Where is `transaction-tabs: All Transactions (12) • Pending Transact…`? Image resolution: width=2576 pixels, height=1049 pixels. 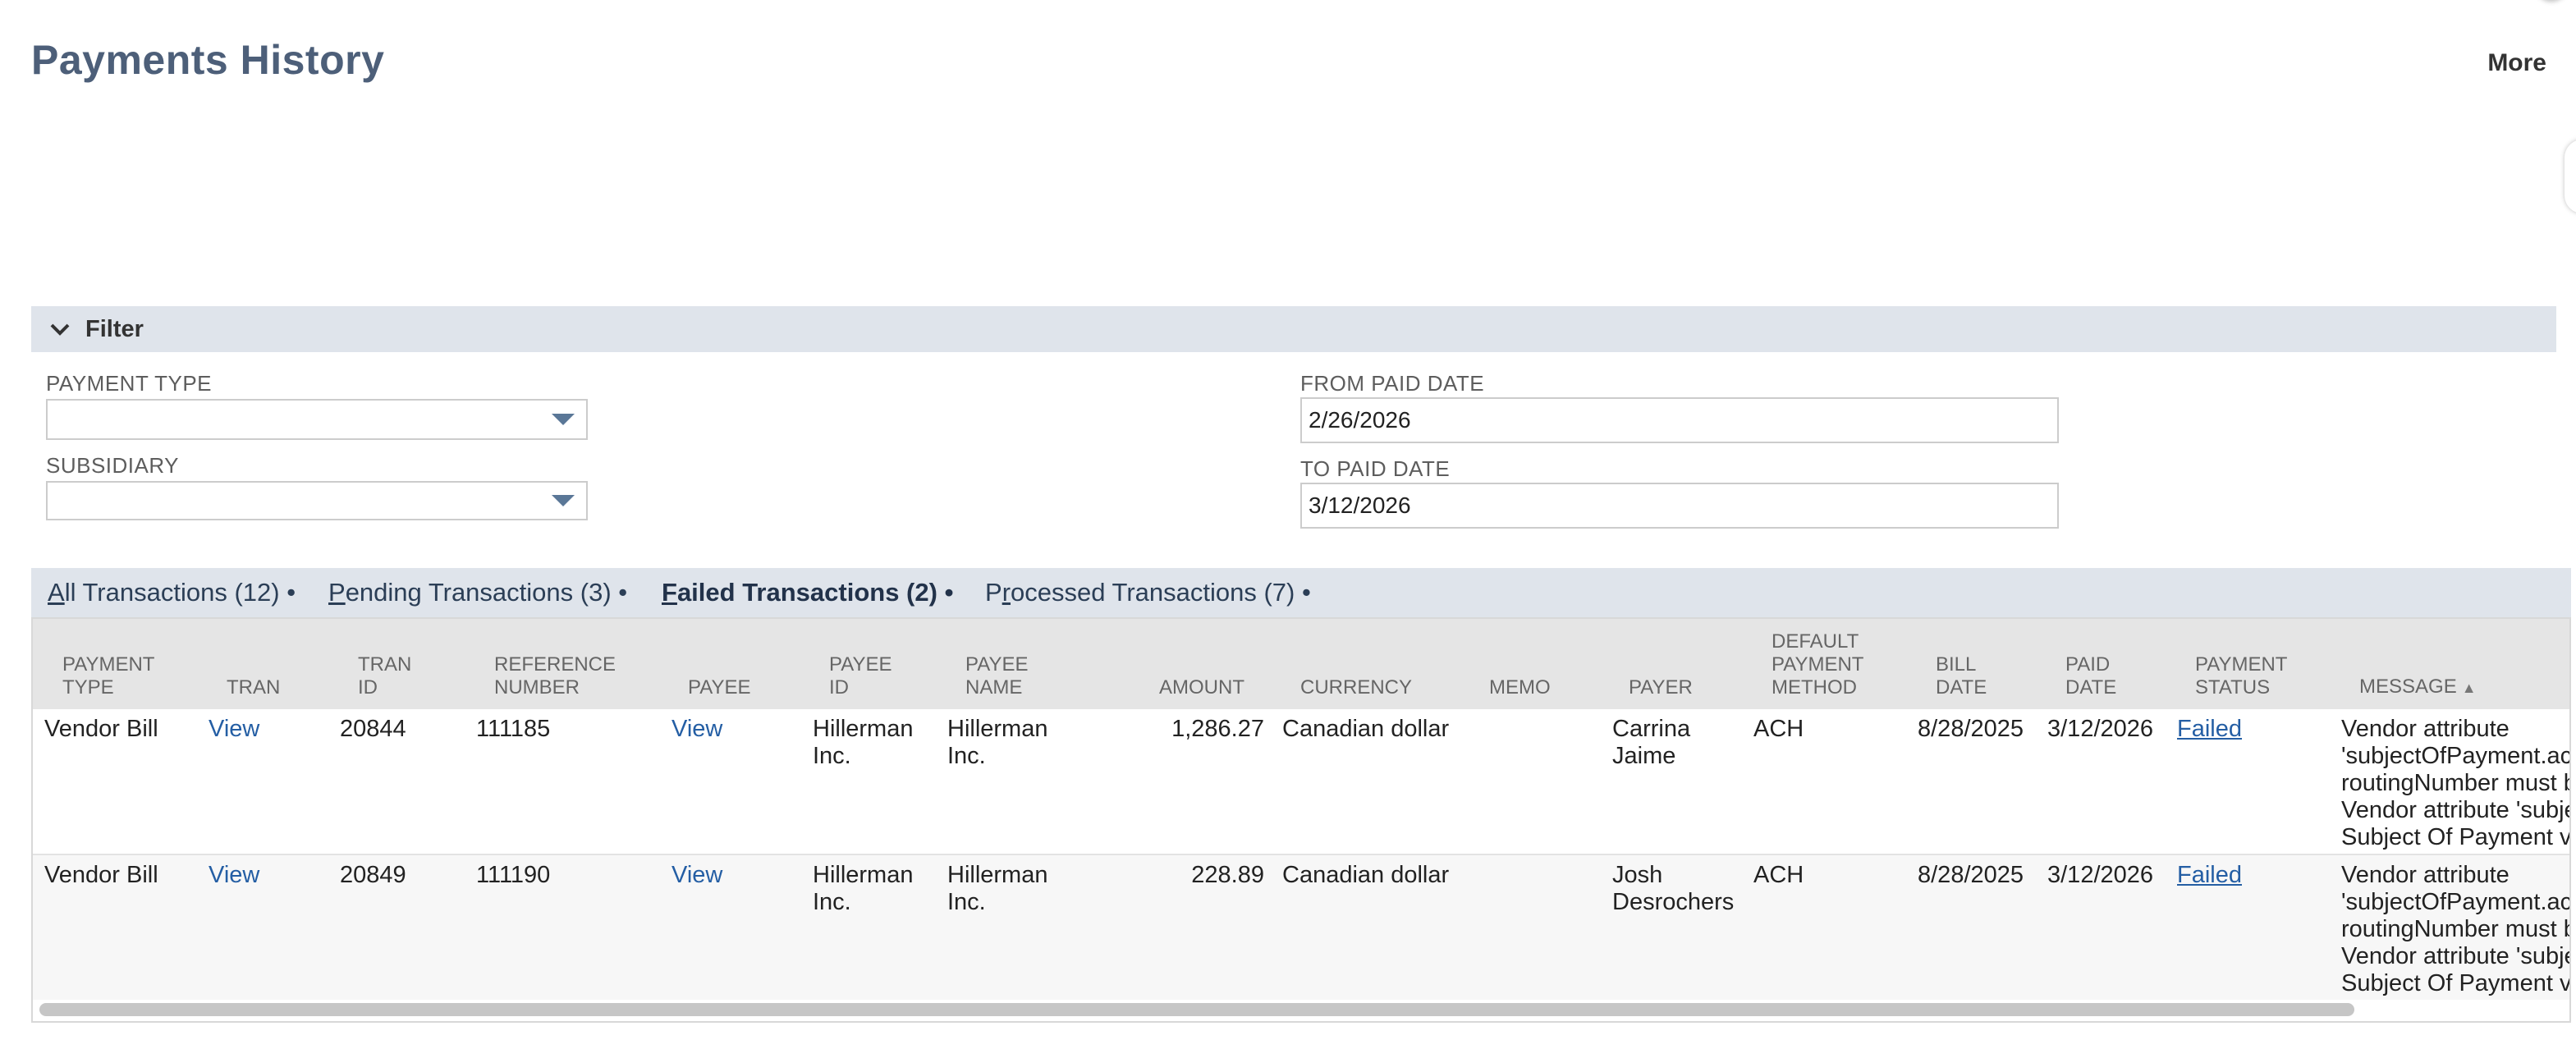 transaction-tabs: All Transactions (12) • Pending Transact… is located at coordinates (1301, 592).